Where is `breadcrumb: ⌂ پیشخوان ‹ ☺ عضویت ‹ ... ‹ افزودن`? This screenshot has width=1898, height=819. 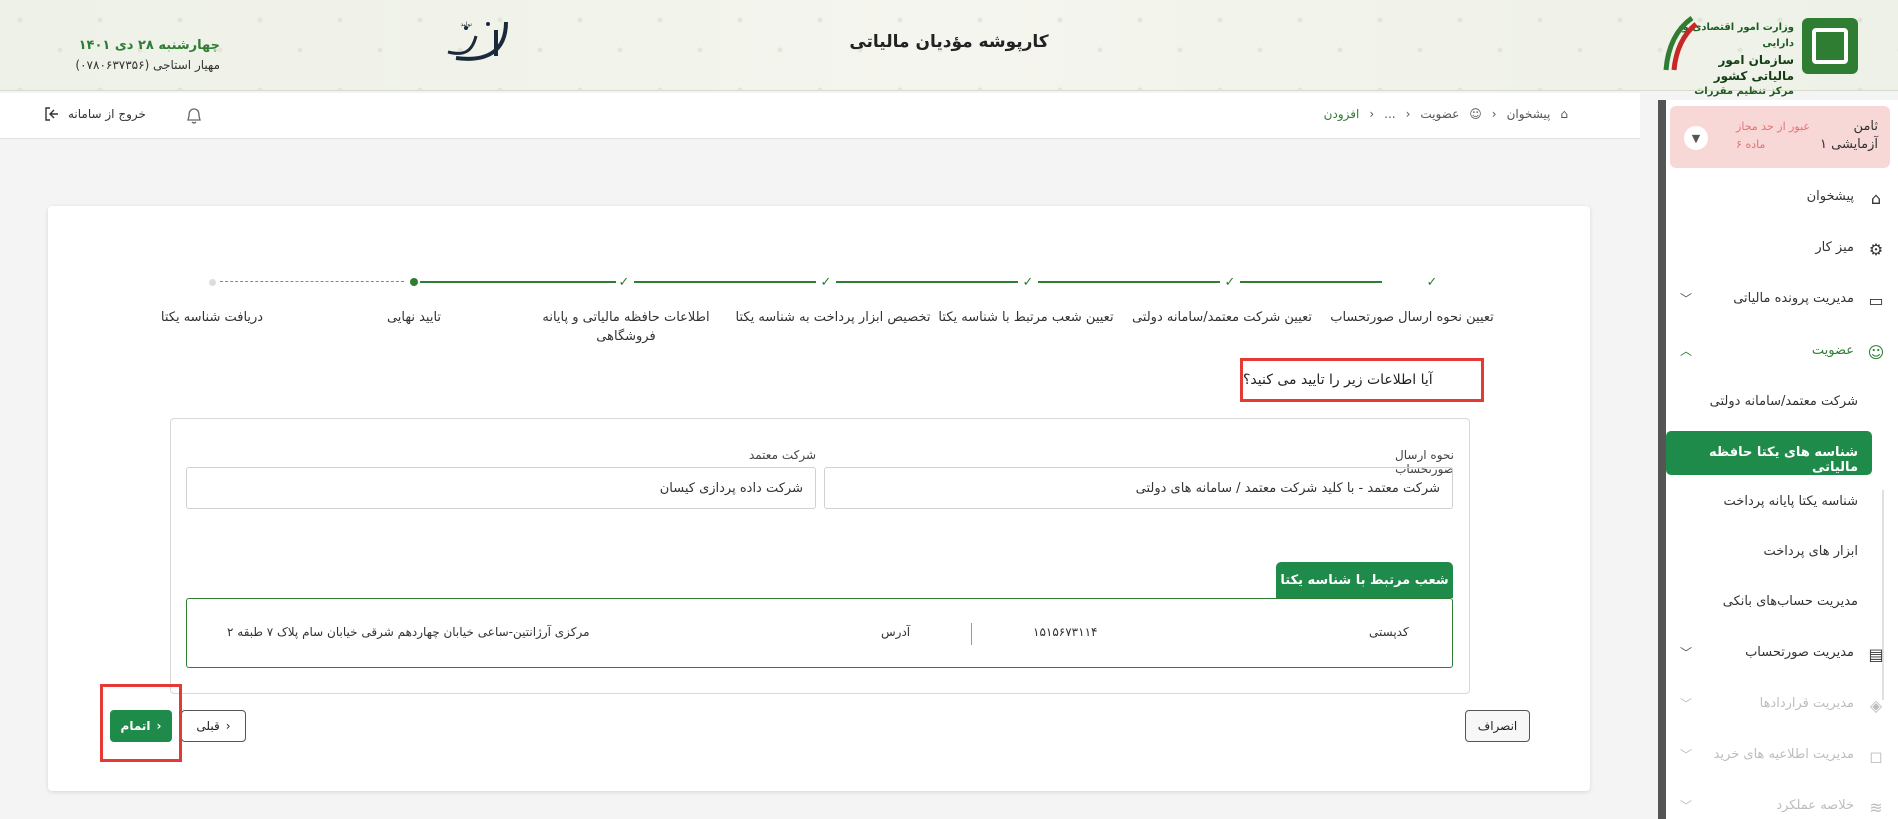 breadcrumb: ⌂ پیشخوان ‹ ☺ عضویت ‹ ... ‹ افزودن is located at coordinates (1446, 114).